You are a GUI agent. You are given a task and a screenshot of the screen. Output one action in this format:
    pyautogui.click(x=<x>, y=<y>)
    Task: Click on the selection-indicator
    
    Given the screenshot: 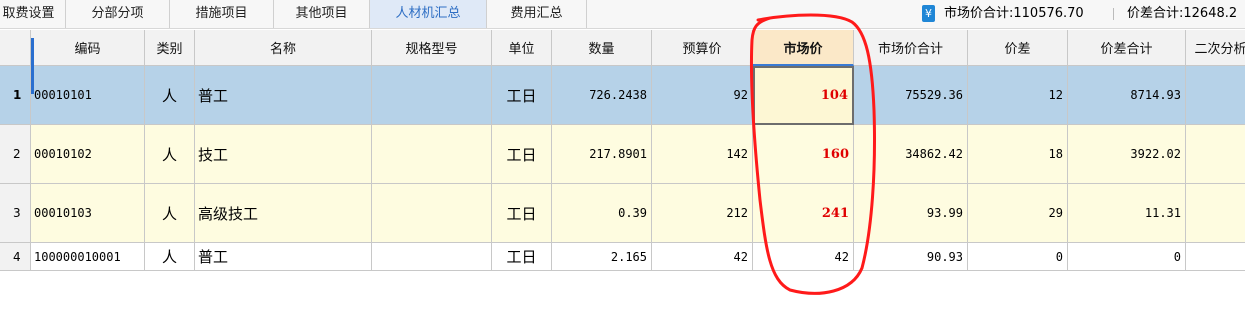 What is the action you would take?
    pyautogui.click(x=32, y=66)
    